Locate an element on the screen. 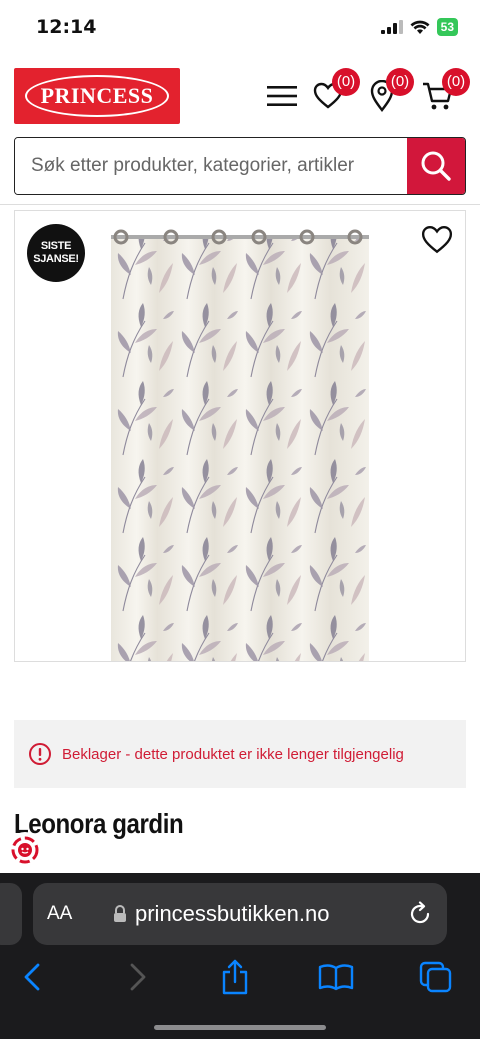  signal-icon is located at coordinates (391, 27).